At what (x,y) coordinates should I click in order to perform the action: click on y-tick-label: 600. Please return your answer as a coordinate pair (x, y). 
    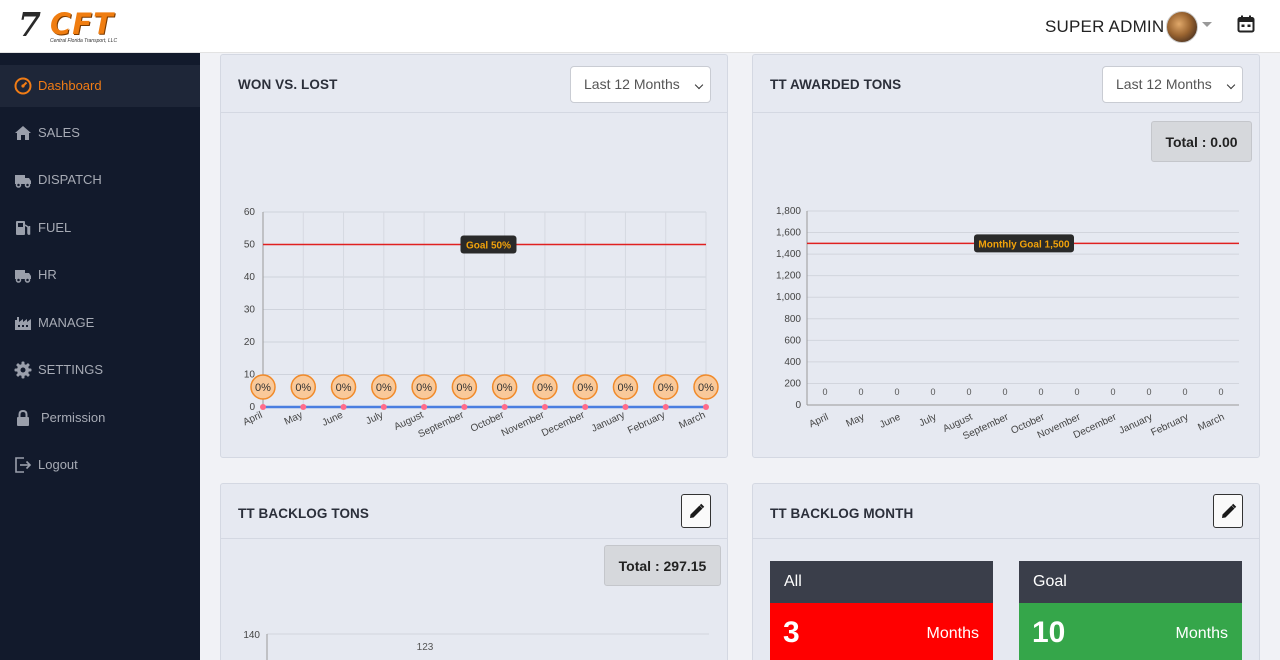
    Looking at the image, I should click on (792, 340).